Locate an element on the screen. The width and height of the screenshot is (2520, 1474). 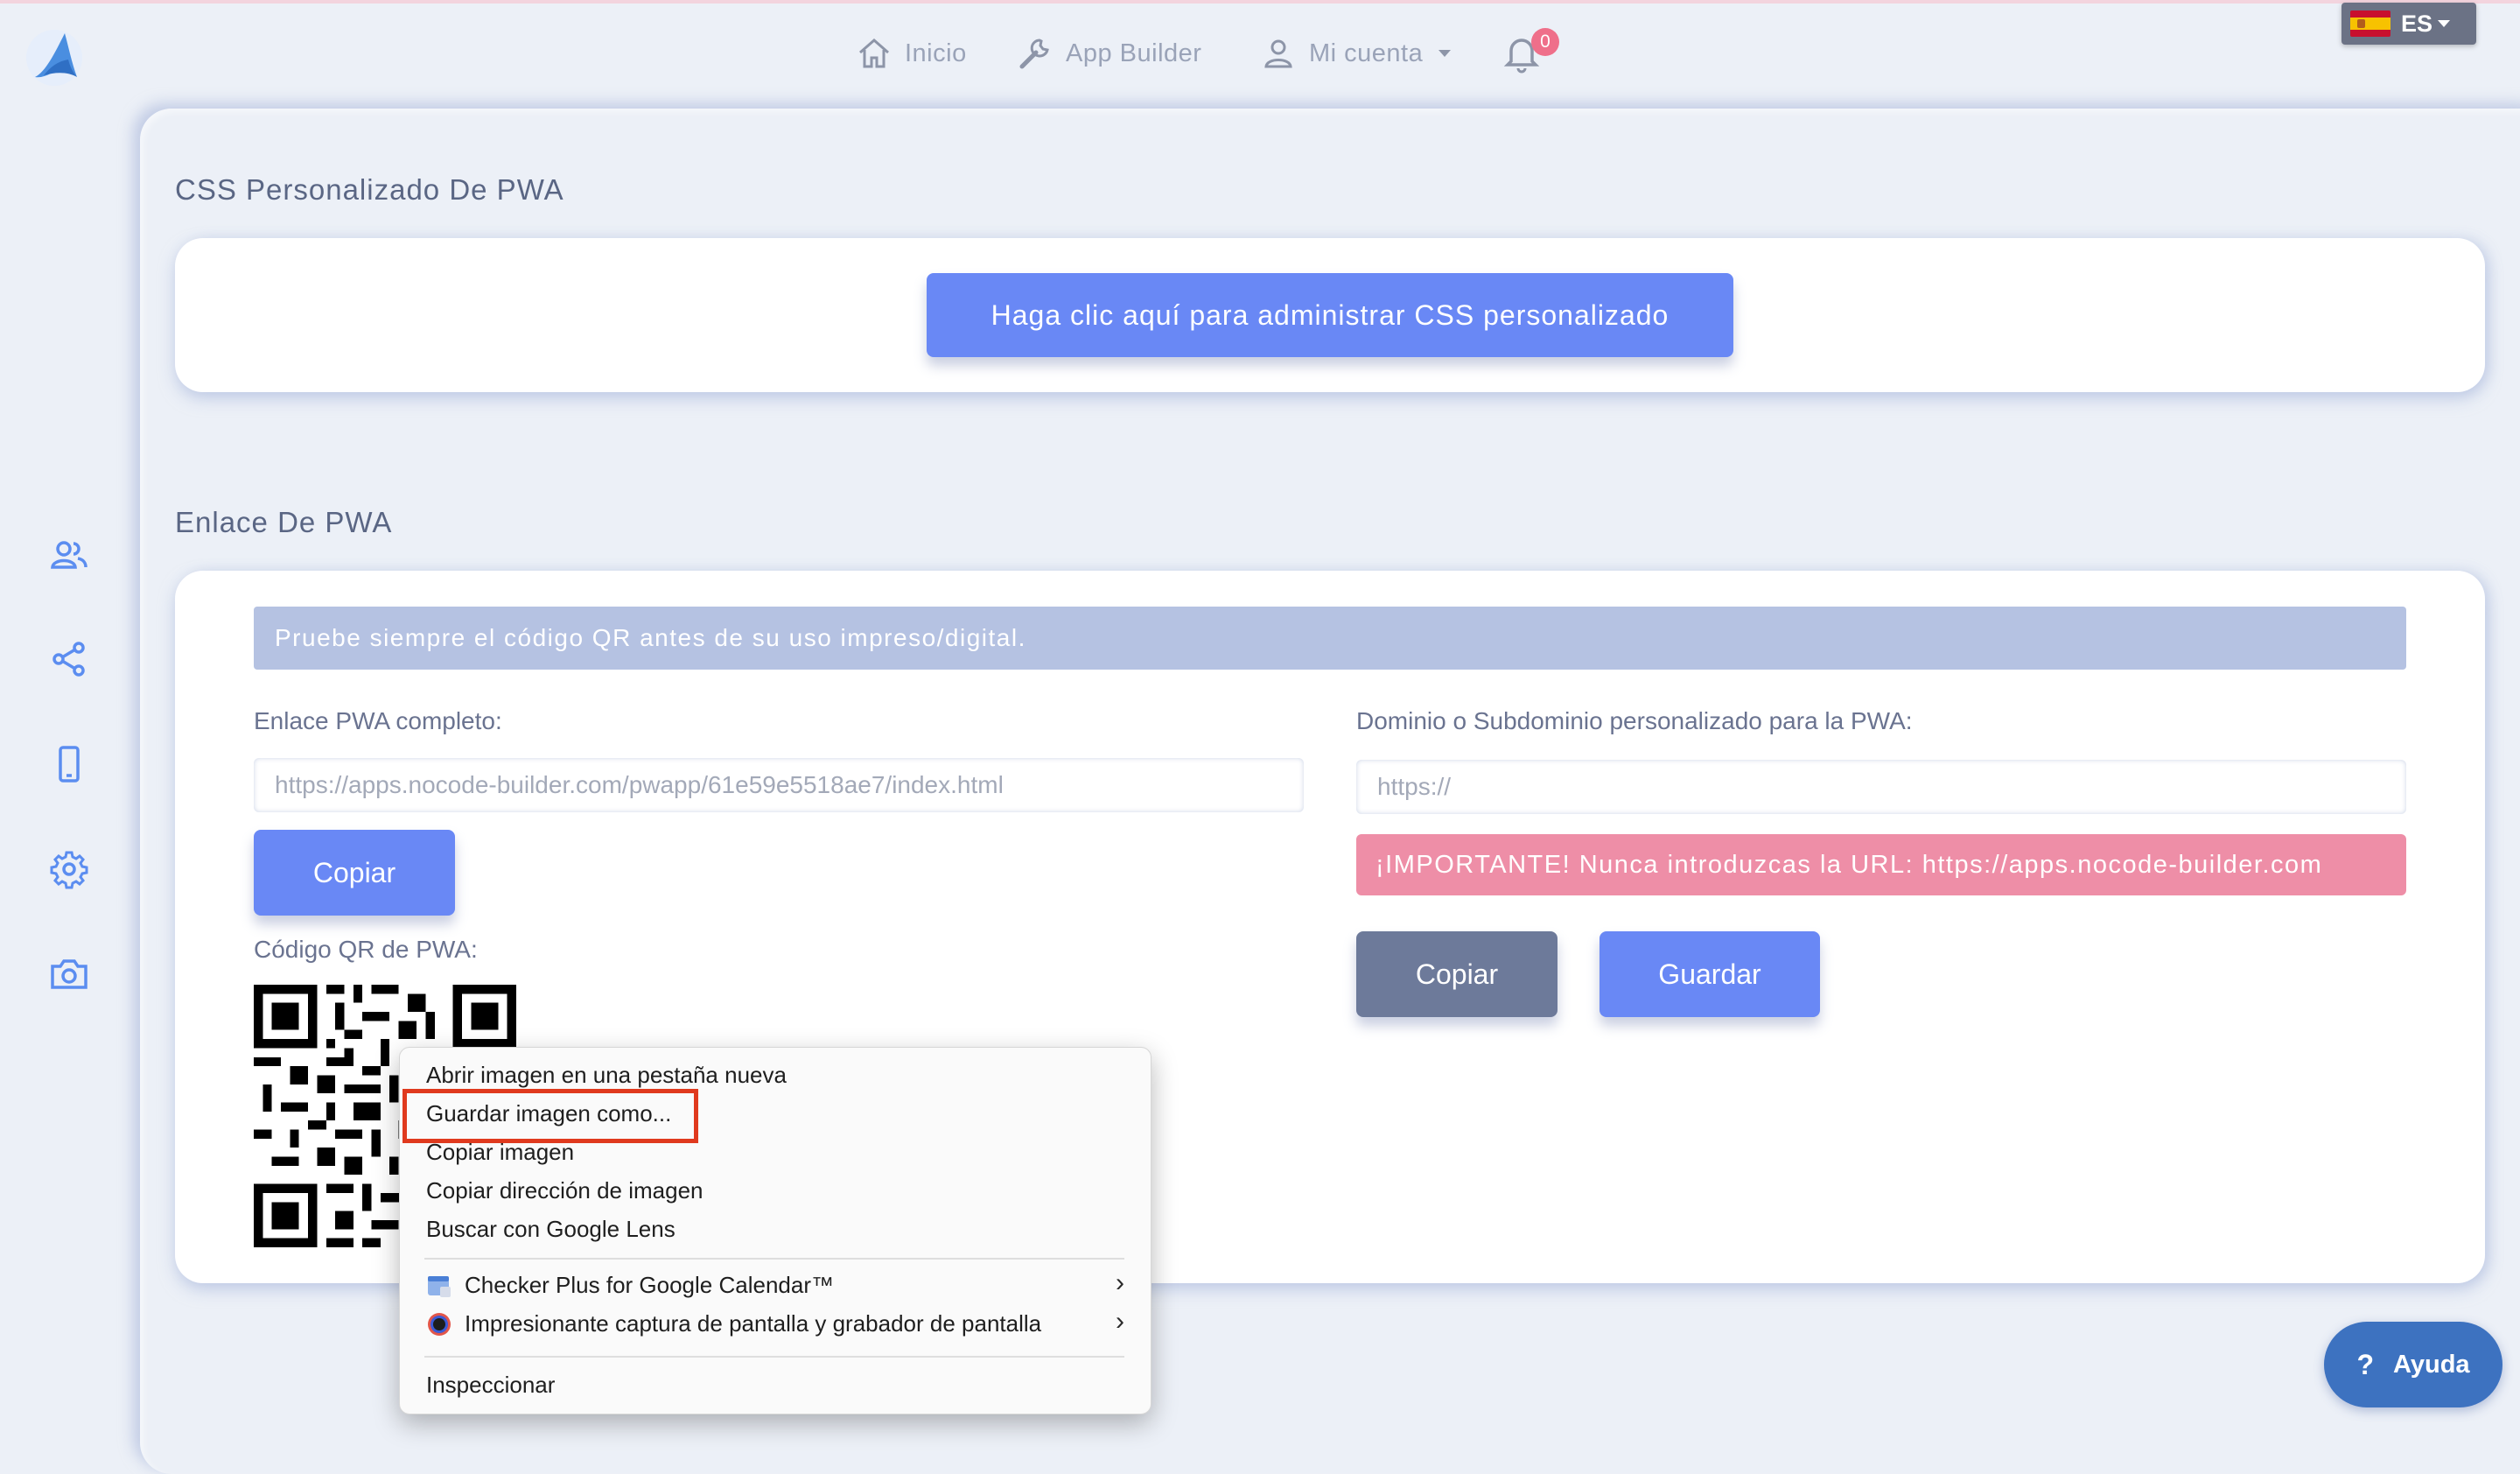
qr-label: Código QR de PWA: is located at coordinates (366, 949).